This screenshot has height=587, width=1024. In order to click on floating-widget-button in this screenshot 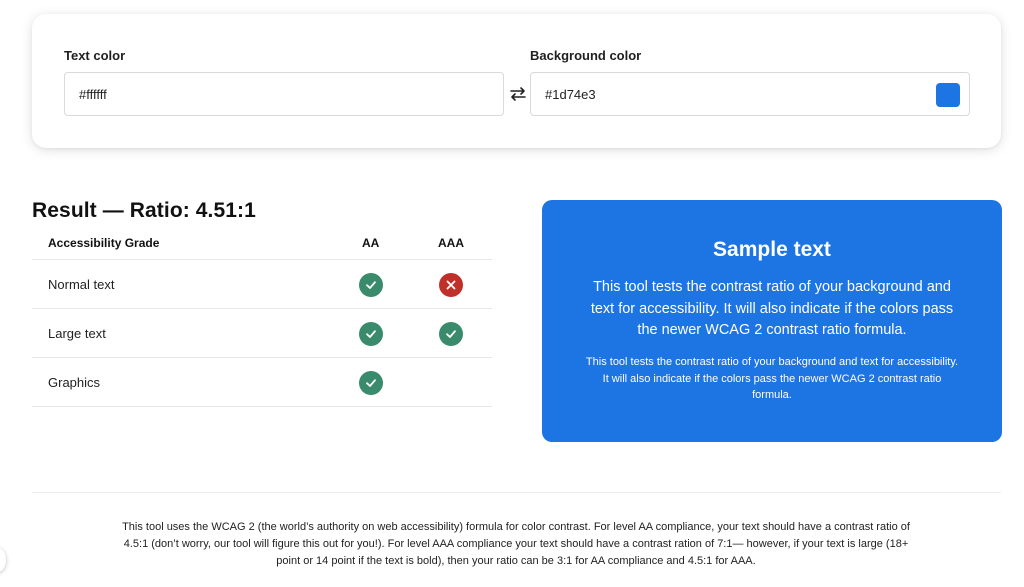, I will do `click(3, 560)`.